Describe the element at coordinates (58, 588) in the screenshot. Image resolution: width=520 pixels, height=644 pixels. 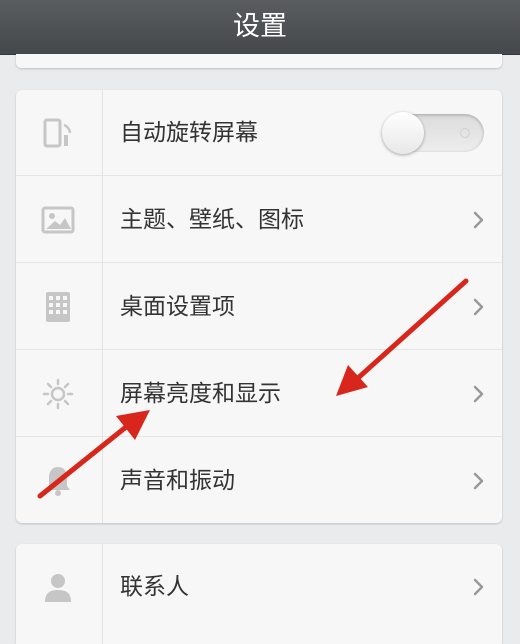
I see `contact-icon` at that location.